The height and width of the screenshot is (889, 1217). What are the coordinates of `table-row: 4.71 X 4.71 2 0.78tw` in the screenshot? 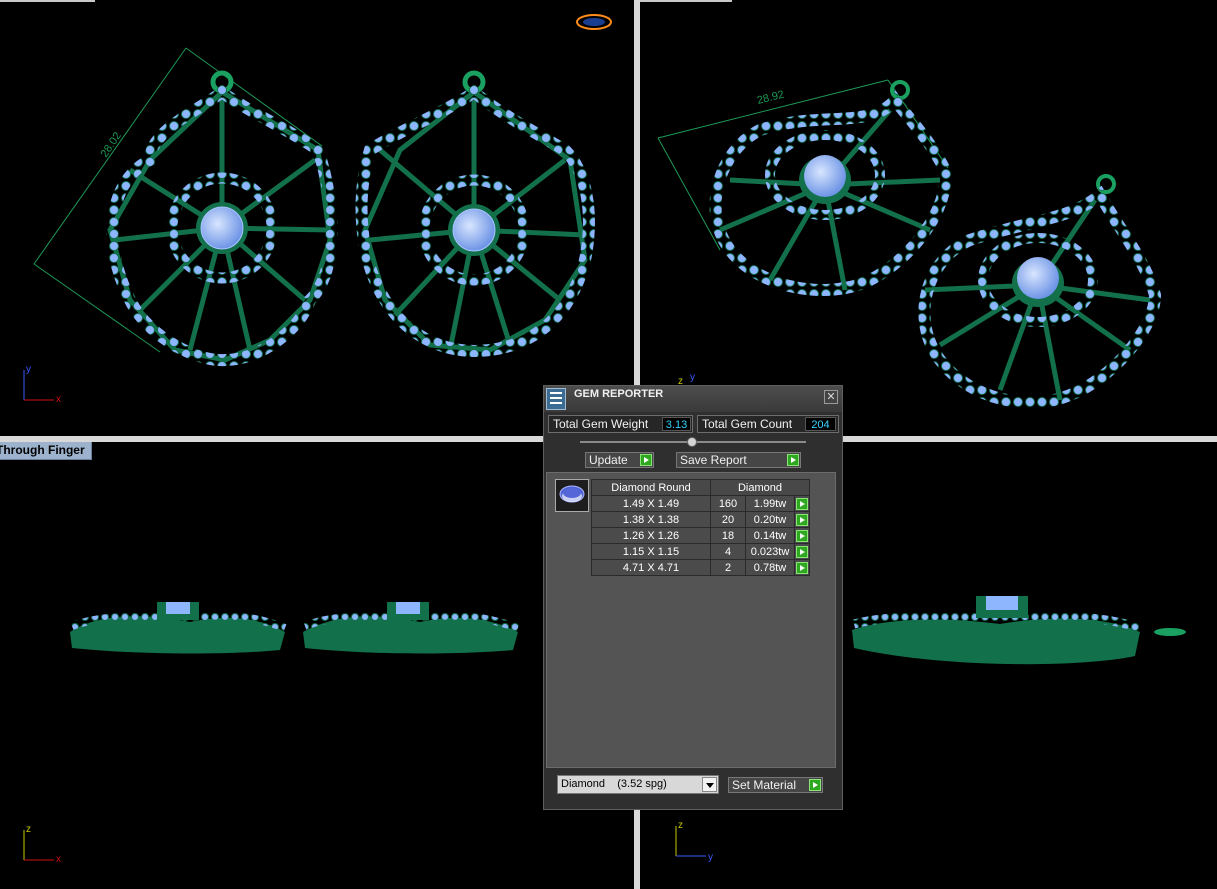 It's located at (700, 567).